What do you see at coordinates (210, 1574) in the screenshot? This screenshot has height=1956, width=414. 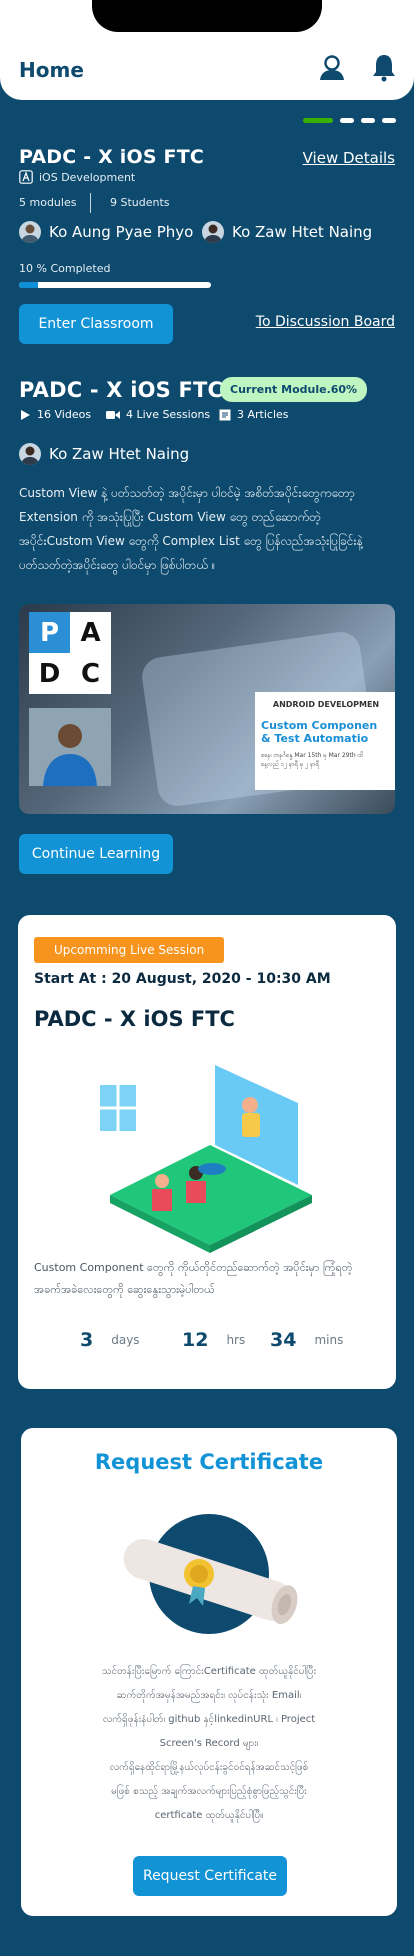 I see `certificate-illustration` at bounding box center [210, 1574].